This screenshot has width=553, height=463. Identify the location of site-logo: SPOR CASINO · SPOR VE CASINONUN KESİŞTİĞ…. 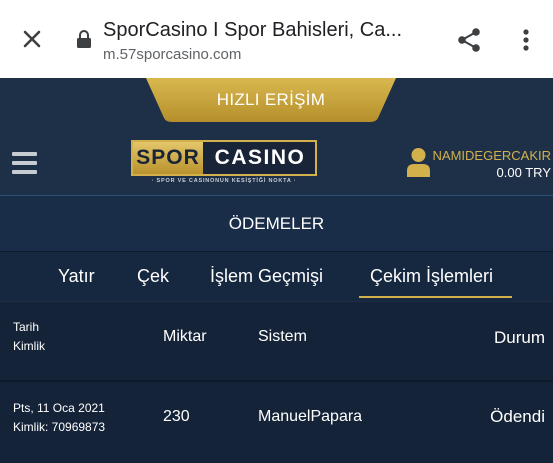
(224, 164).